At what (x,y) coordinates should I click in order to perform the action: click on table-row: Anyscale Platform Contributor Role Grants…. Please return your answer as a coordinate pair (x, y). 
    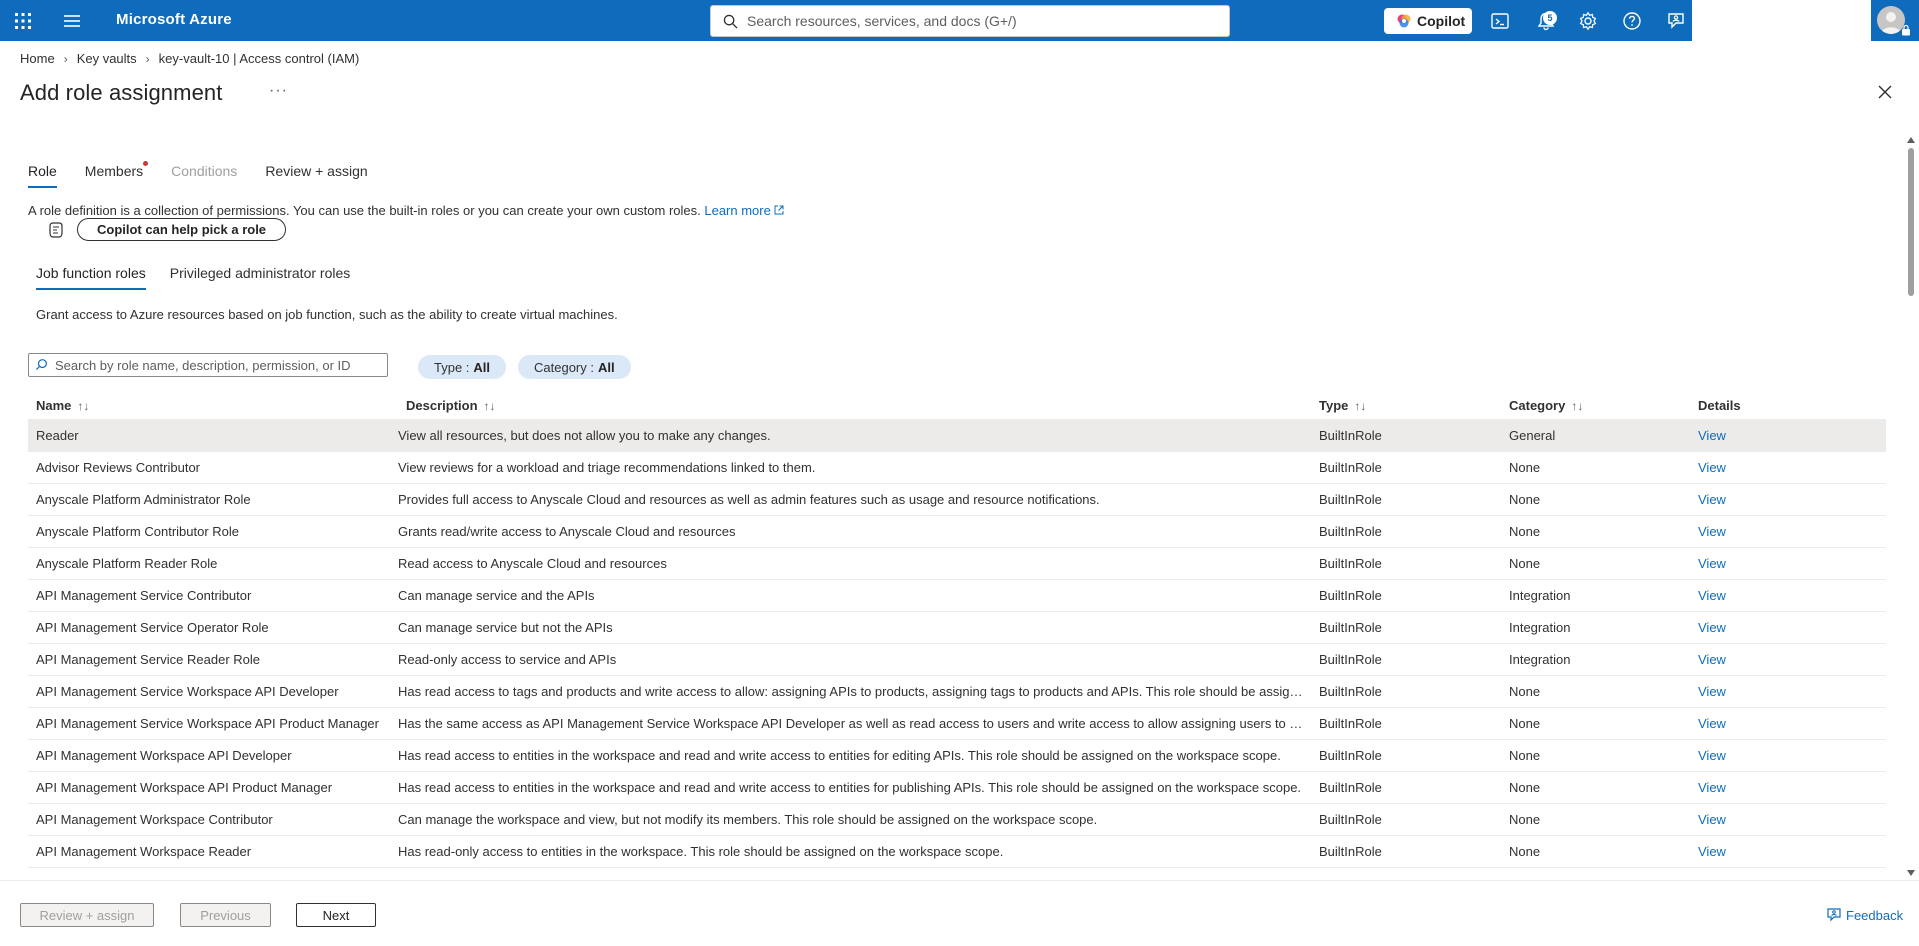
    Looking at the image, I should click on (957, 532).